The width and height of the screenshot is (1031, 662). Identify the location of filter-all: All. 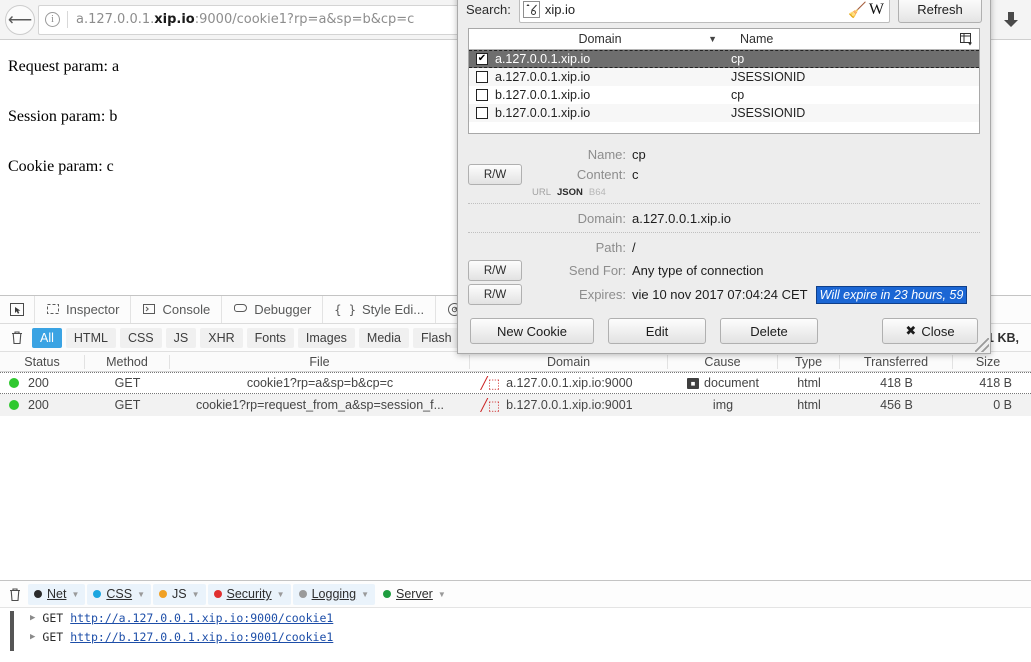
(47, 337).